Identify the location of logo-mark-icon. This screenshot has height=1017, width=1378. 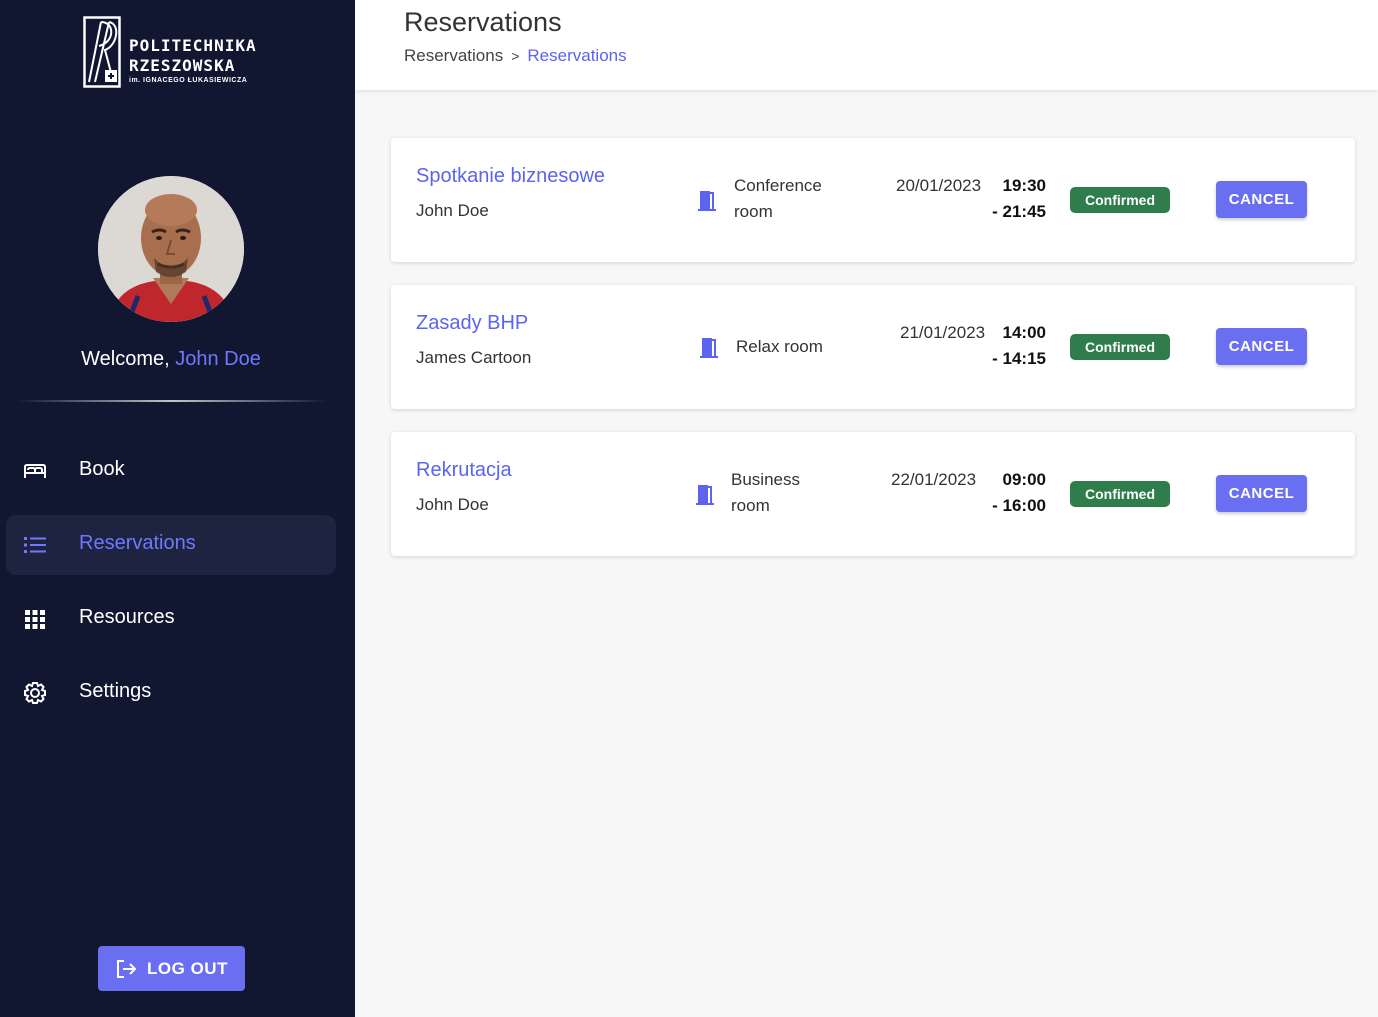
(102, 52).